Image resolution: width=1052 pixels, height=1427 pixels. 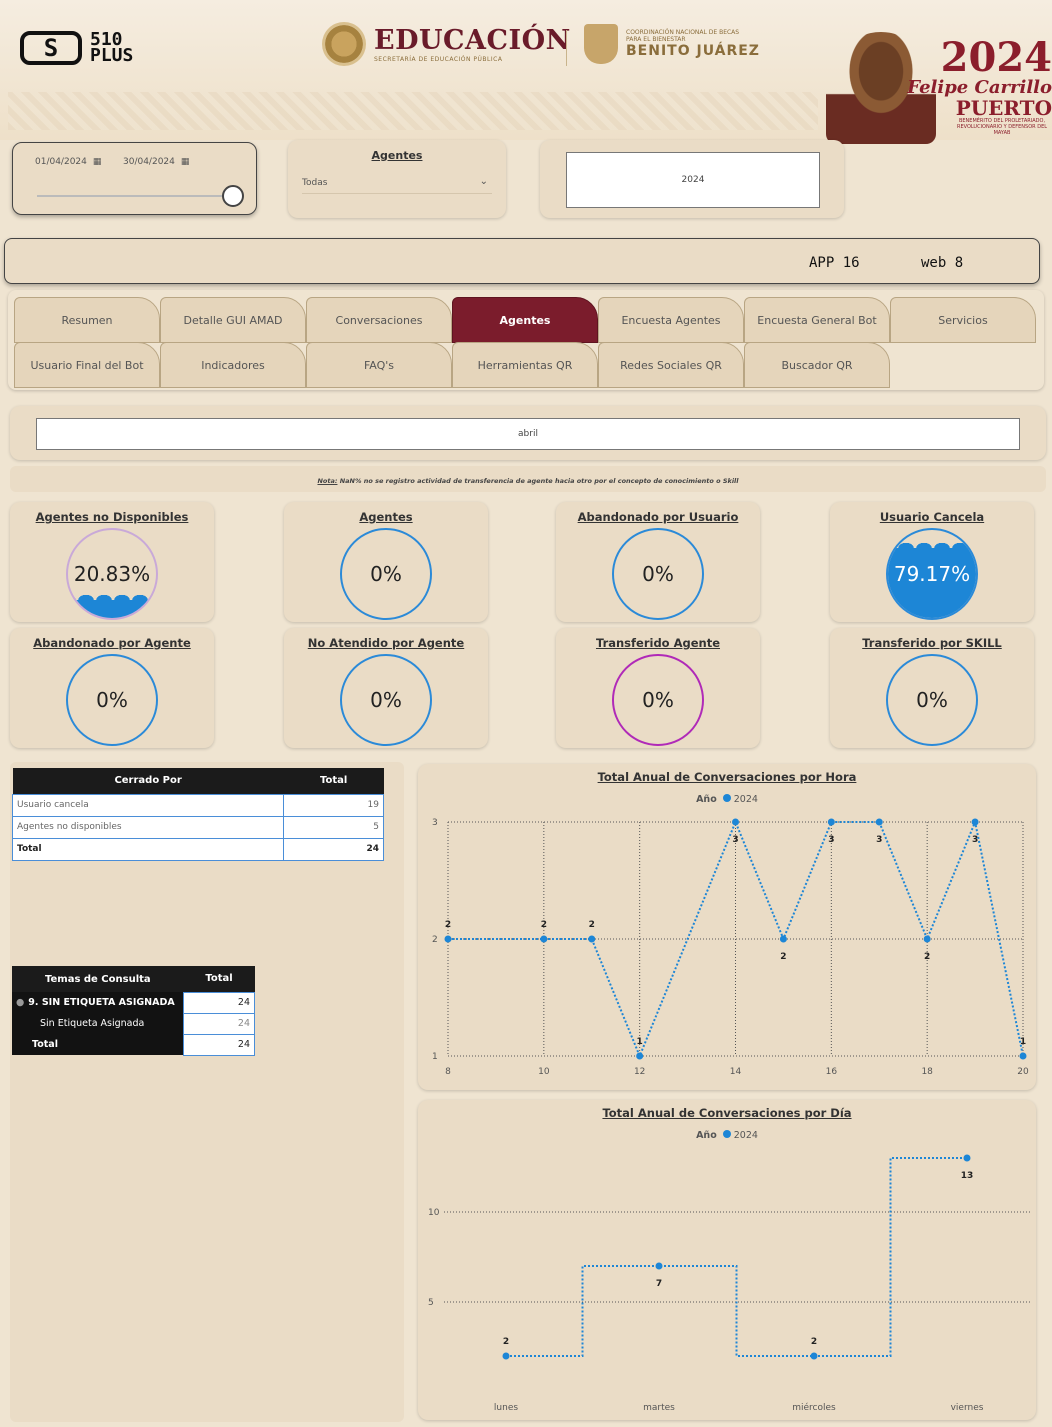 What do you see at coordinates (736, 1257) in the screenshot?
I see `series-line` at bounding box center [736, 1257].